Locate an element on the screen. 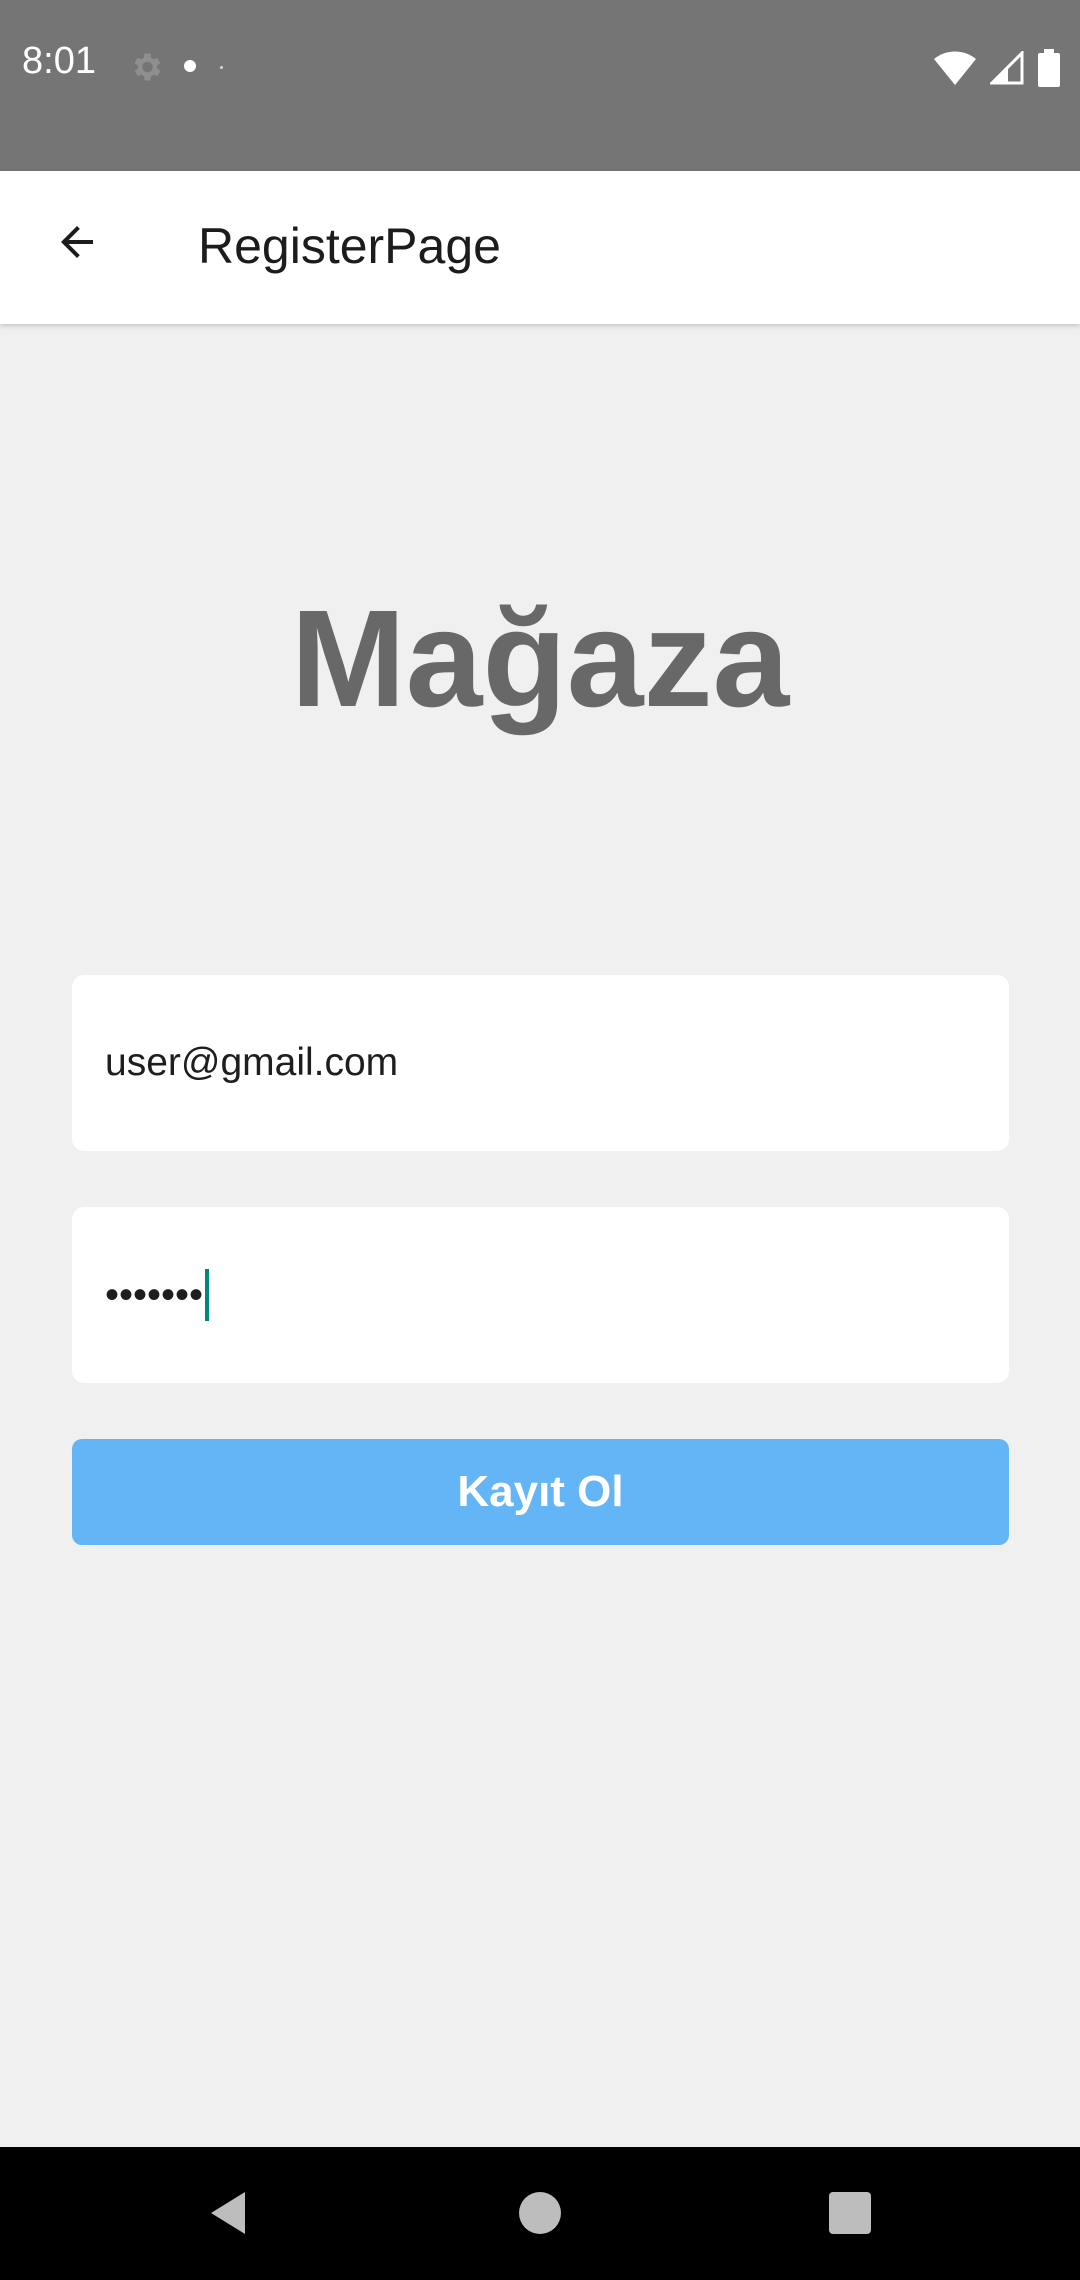 This screenshot has height=2280, width=1080. status-time: 8:01 is located at coordinates (59, 61).